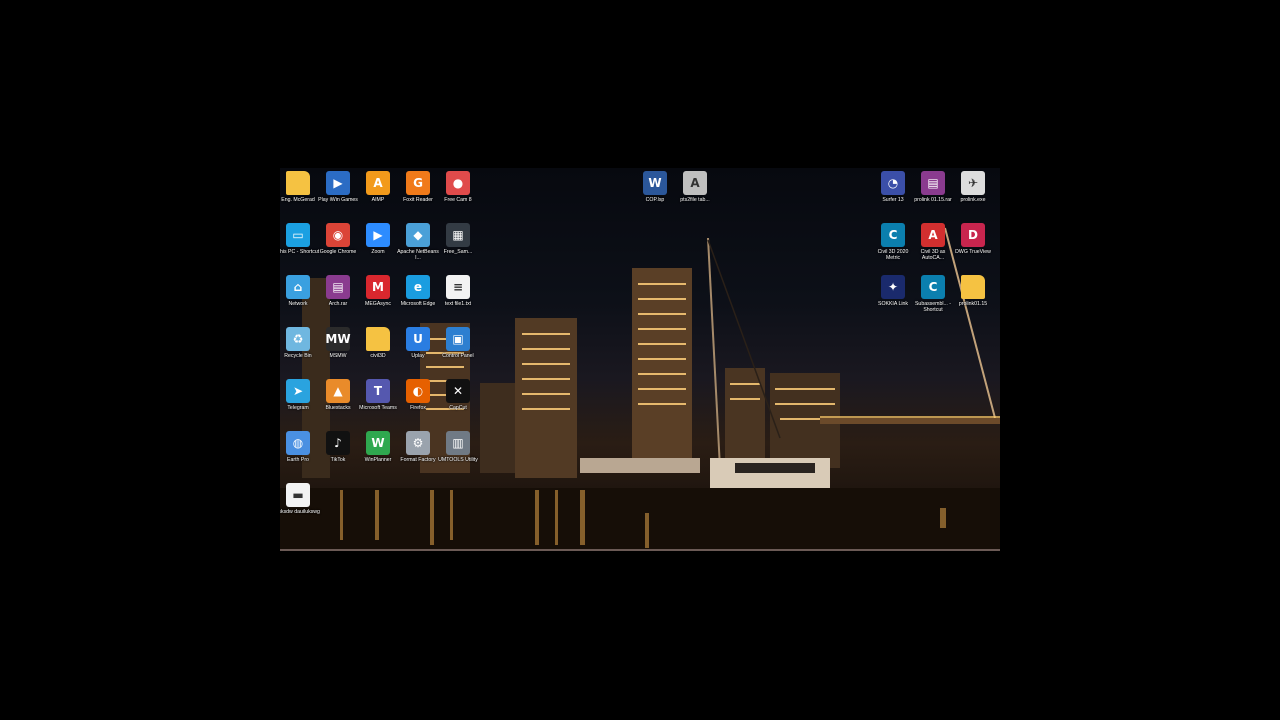 This screenshot has width=1280, height=720. What do you see at coordinates (893, 200) in the screenshot?
I see `desktop-icon-label: Surfer 13` at bounding box center [893, 200].